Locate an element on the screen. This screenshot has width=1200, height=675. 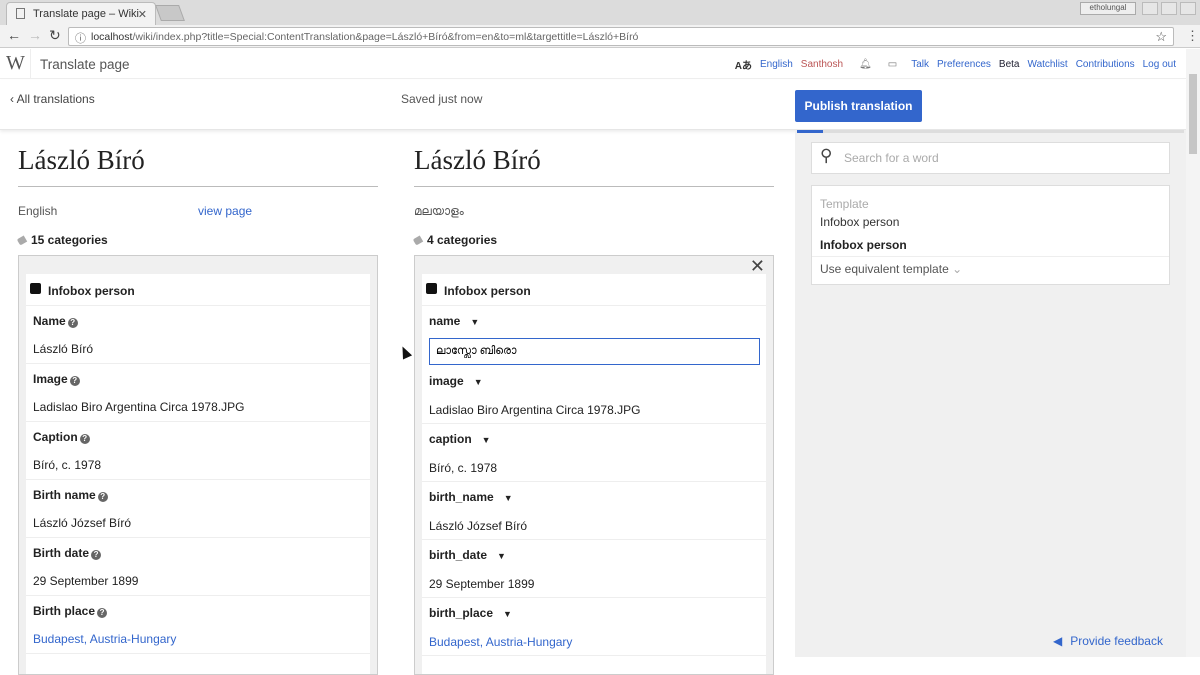
field-birth-date: birth_date ▼ 29 September 1899 is located at coordinates (594, 569).